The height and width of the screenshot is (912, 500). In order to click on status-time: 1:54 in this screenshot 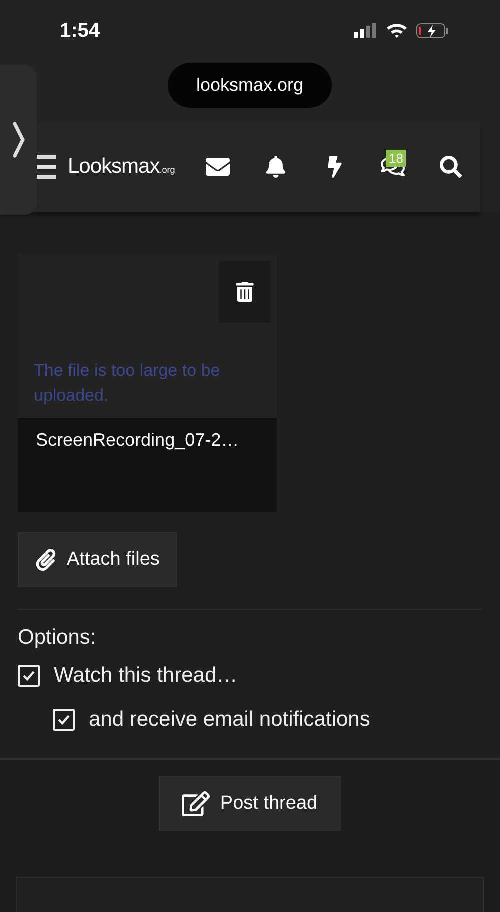, I will do `click(80, 31)`.